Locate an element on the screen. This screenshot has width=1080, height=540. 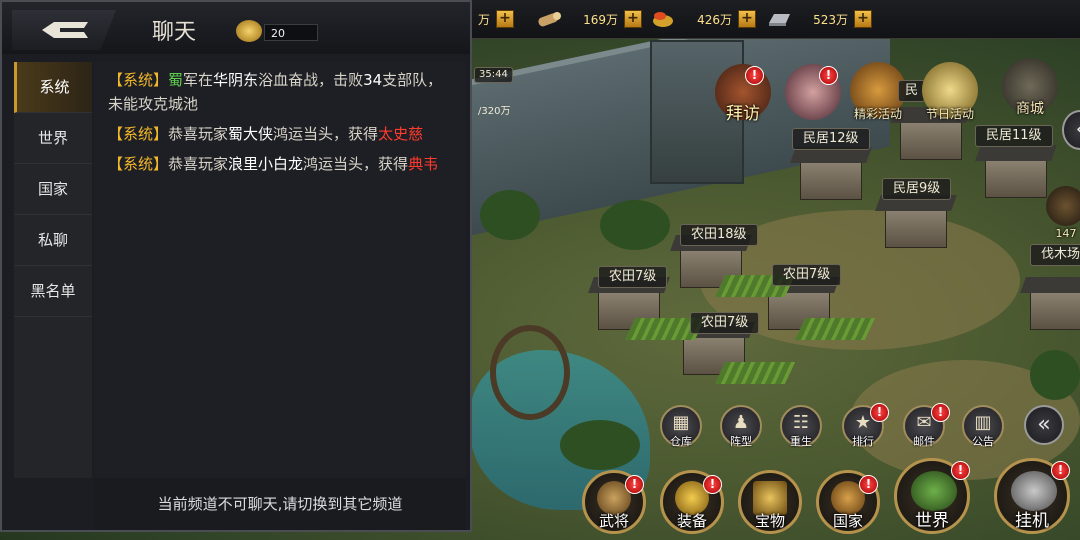
world-button: 世界 ! is located at coordinates (932, 496).